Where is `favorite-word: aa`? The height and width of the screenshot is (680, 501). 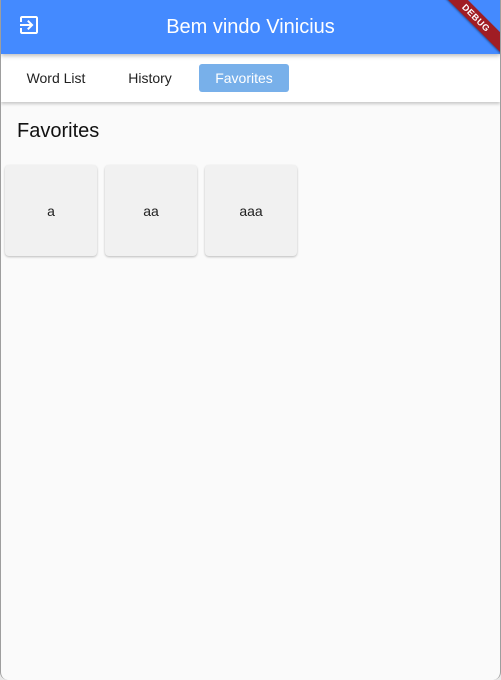
favorite-word: aa is located at coordinates (151, 210).